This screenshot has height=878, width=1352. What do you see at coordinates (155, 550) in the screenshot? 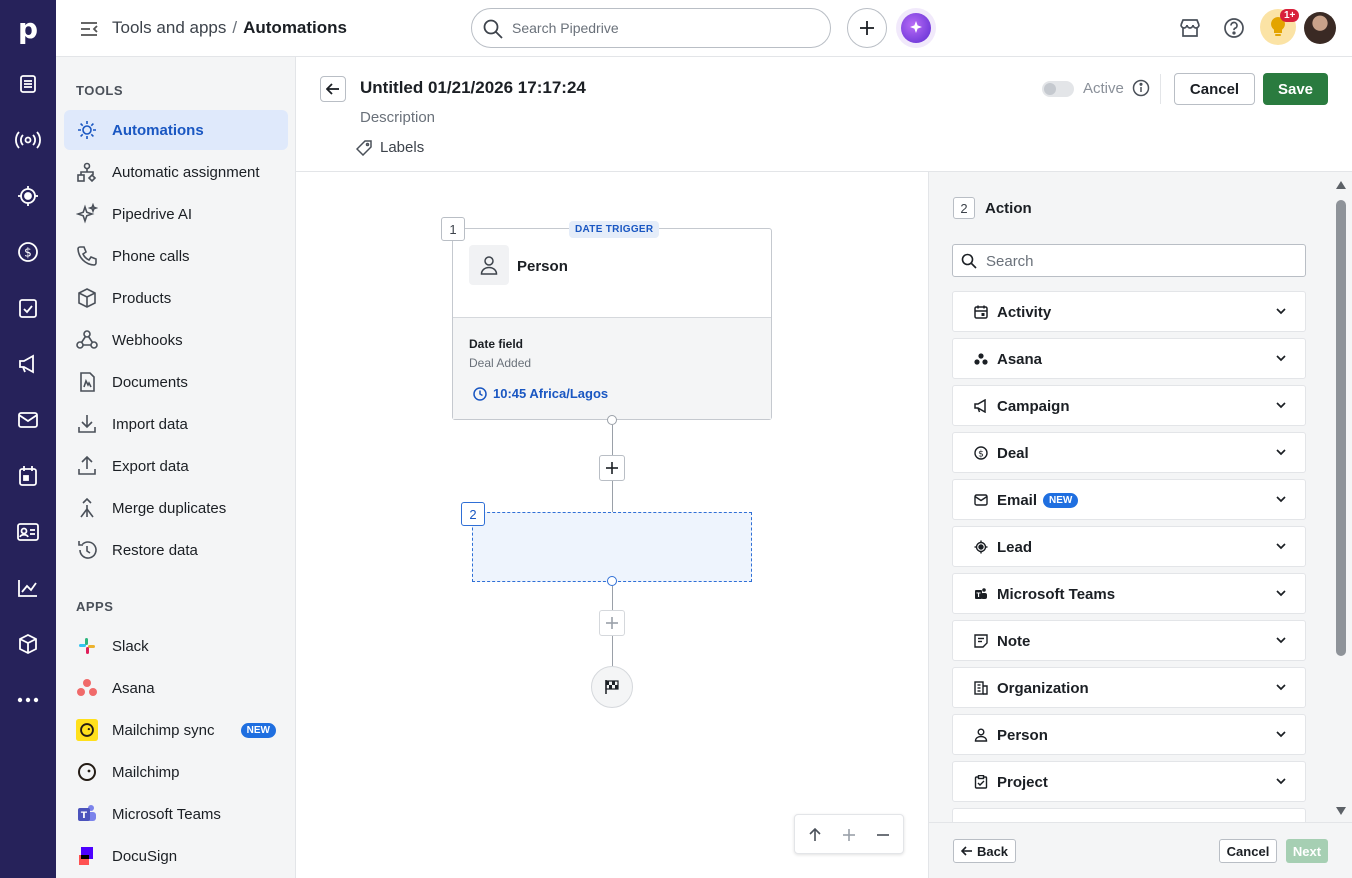
I see `sidebar-item-label: Restore data` at bounding box center [155, 550].